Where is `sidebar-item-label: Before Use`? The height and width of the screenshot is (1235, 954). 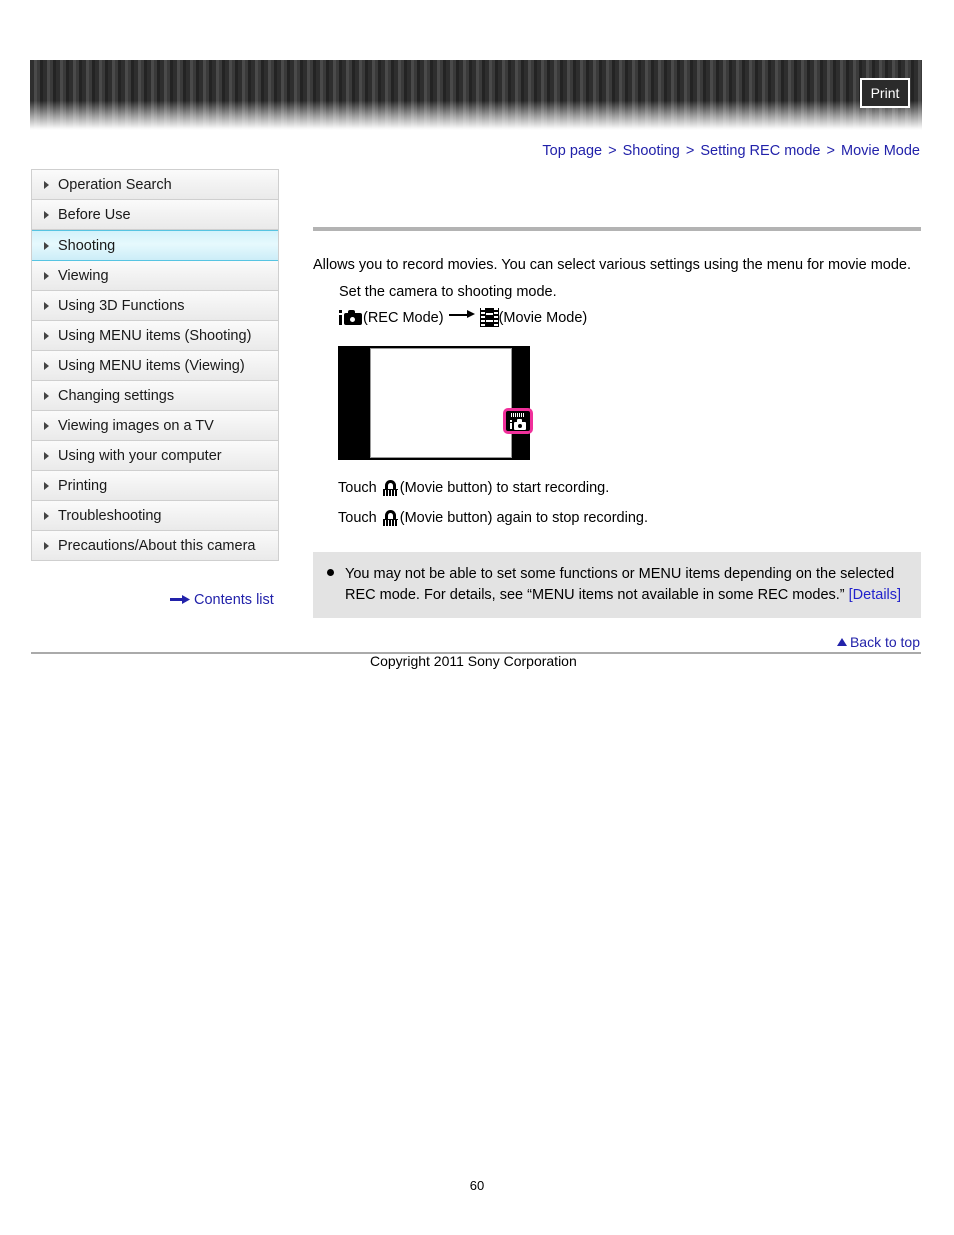 sidebar-item-label: Before Use is located at coordinates (94, 215).